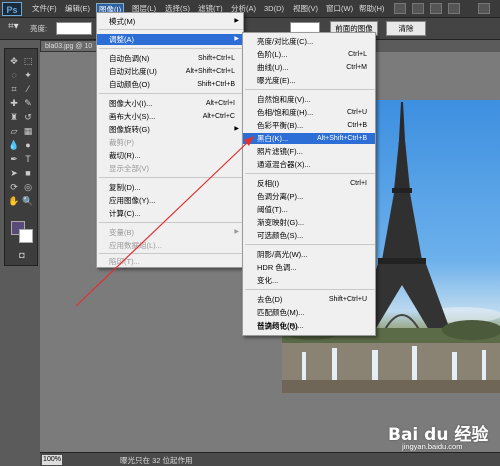  Describe the element at coordinates (170, 58) in the screenshot. I see `menu-item-auto-tone: 自动色调(N) Shift+Ctrl+L` at that location.